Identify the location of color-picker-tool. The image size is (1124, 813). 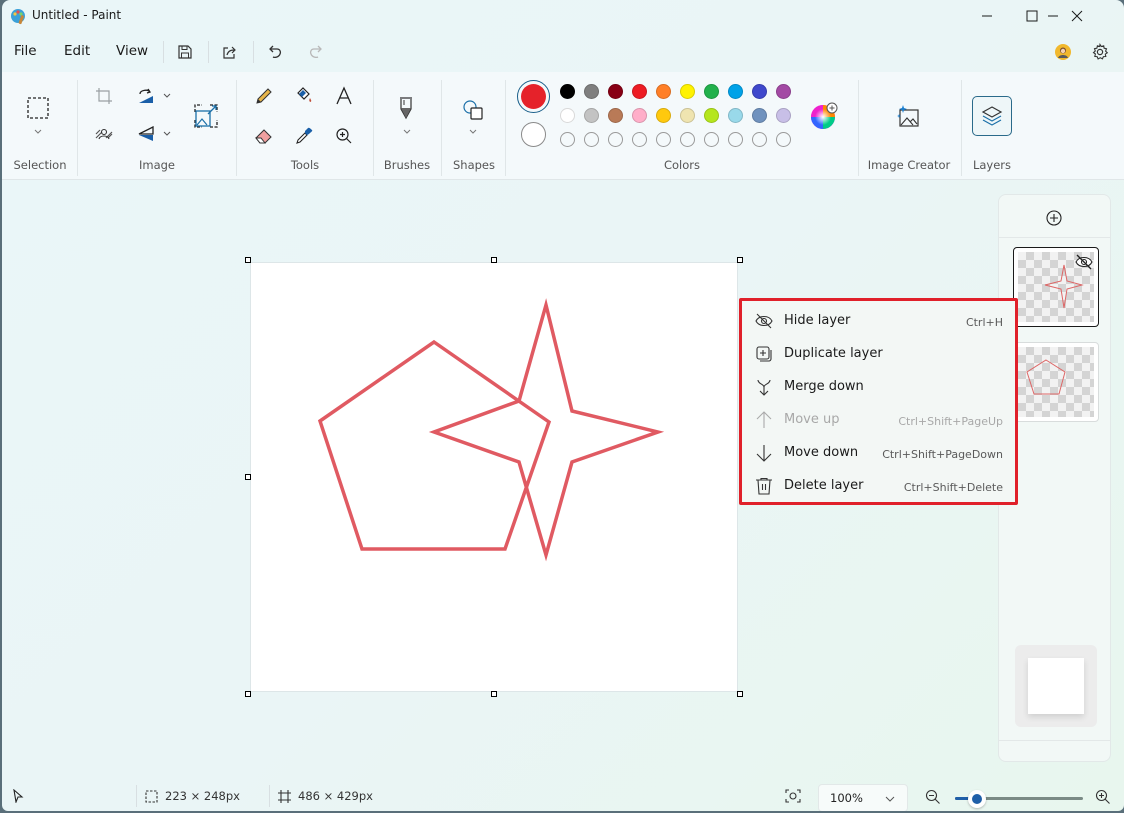
(304, 136).